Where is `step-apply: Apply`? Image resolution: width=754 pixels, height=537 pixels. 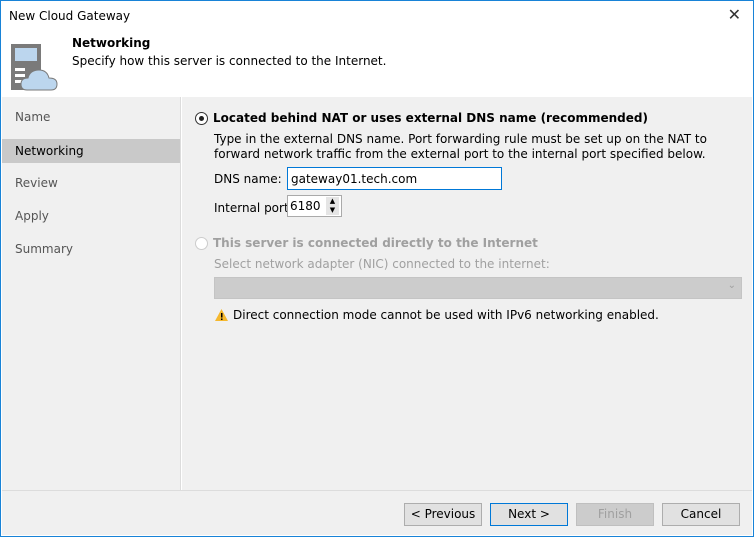 step-apply: Apply is located at coordinates (91, 217).